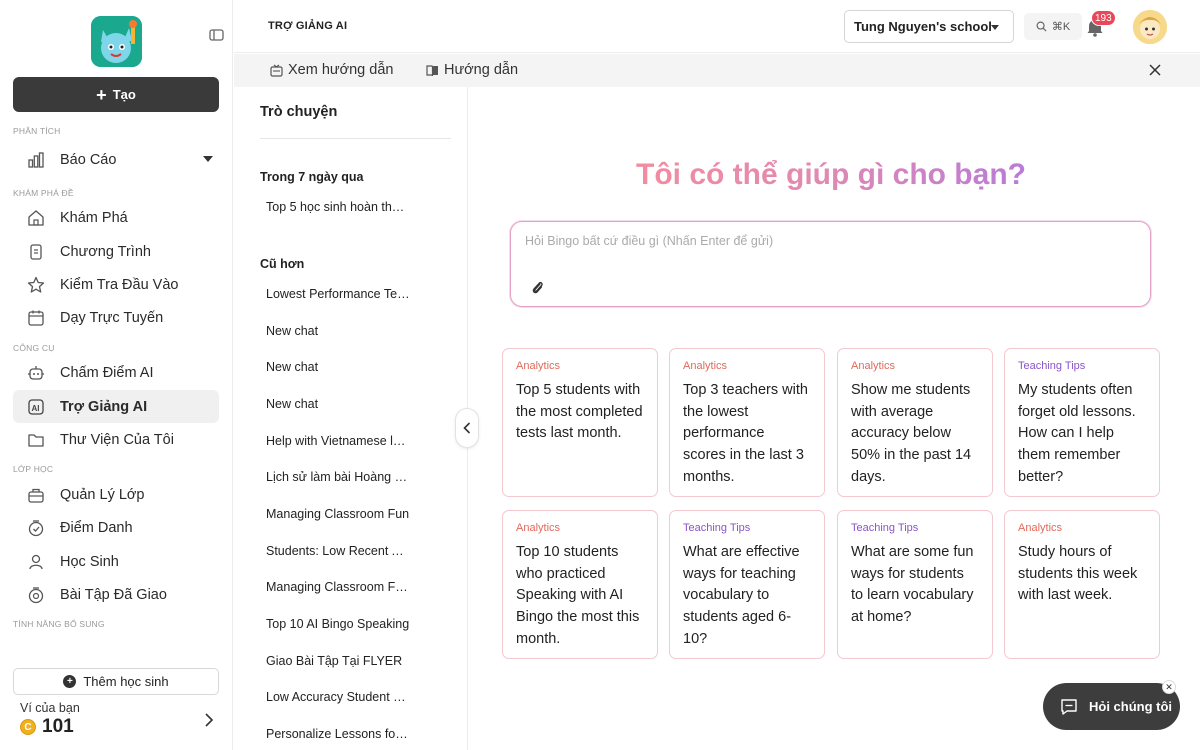 This screenshot has width=1200, height=750. I want to click on star-icon, so click(36, 285).